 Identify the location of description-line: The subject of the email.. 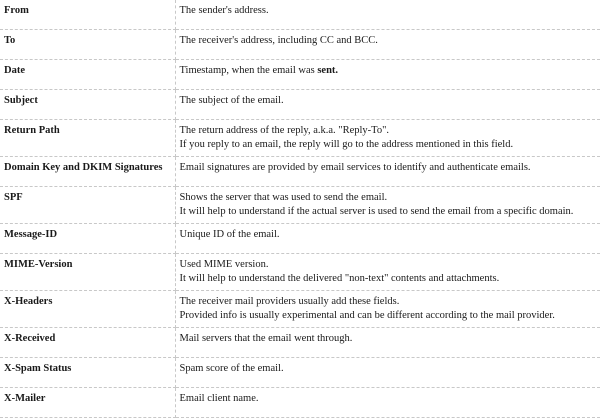
(231, 100).